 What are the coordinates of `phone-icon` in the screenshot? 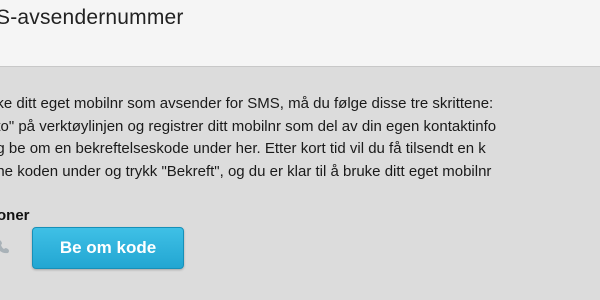 It's located at (6, 246).